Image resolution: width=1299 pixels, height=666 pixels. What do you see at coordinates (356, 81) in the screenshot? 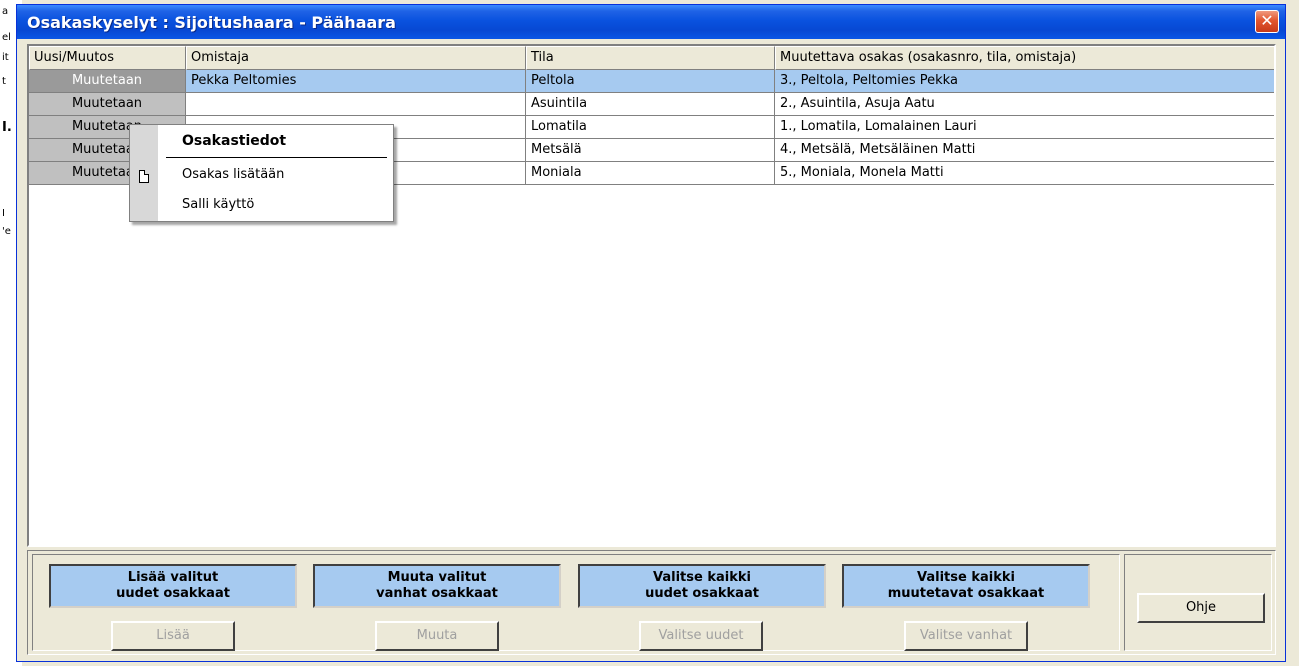
I see `owner-cell: Pekka Peltomies` at bounding box center [356, 81].